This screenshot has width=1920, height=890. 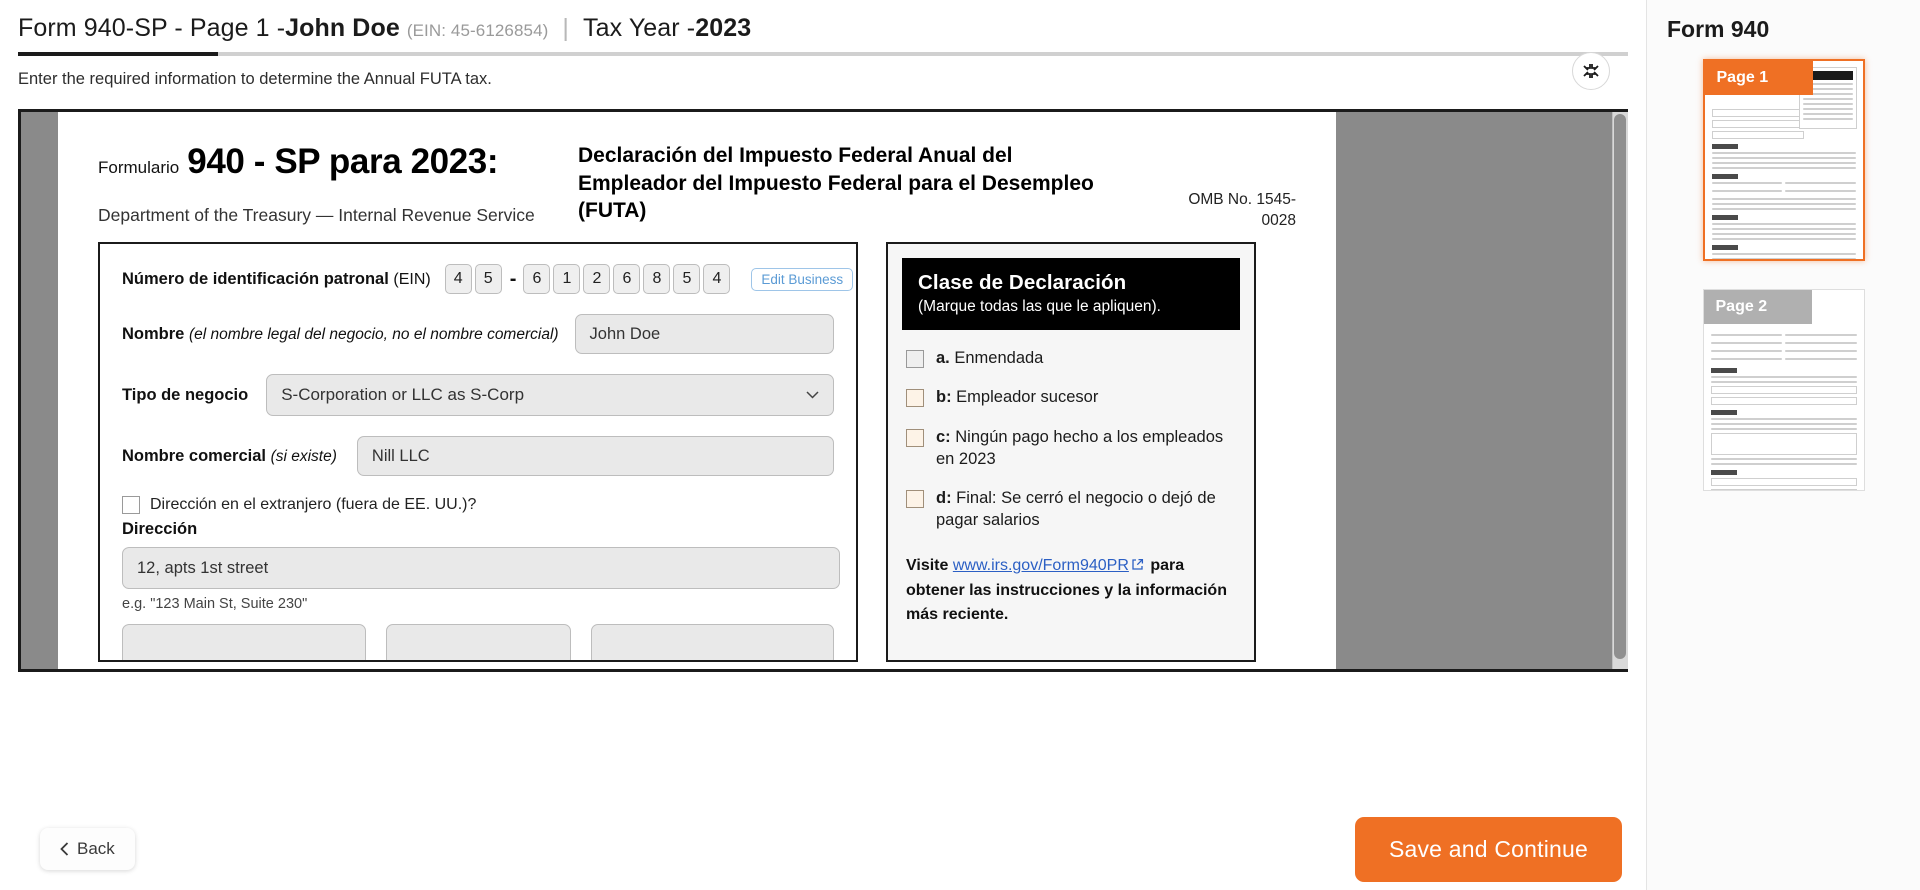 I want to click on foreign-address-checkbox, so click(x=131, y=505).